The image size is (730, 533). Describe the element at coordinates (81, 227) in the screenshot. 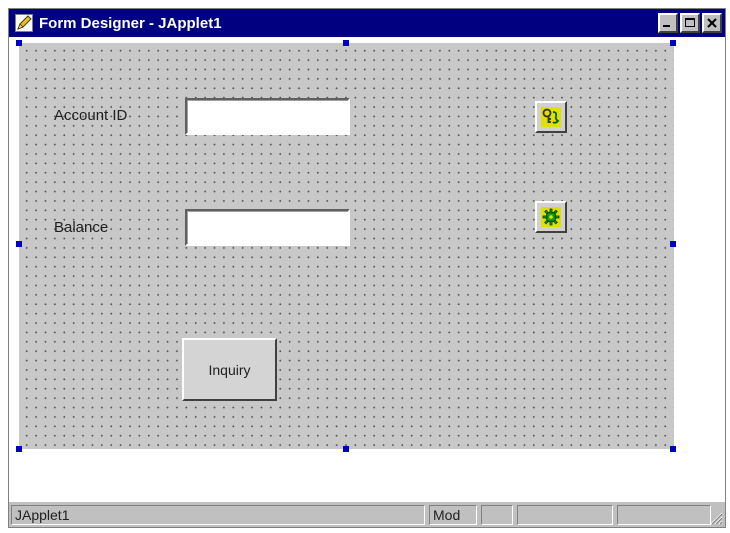

I see `balance-label: Balance` at that location.